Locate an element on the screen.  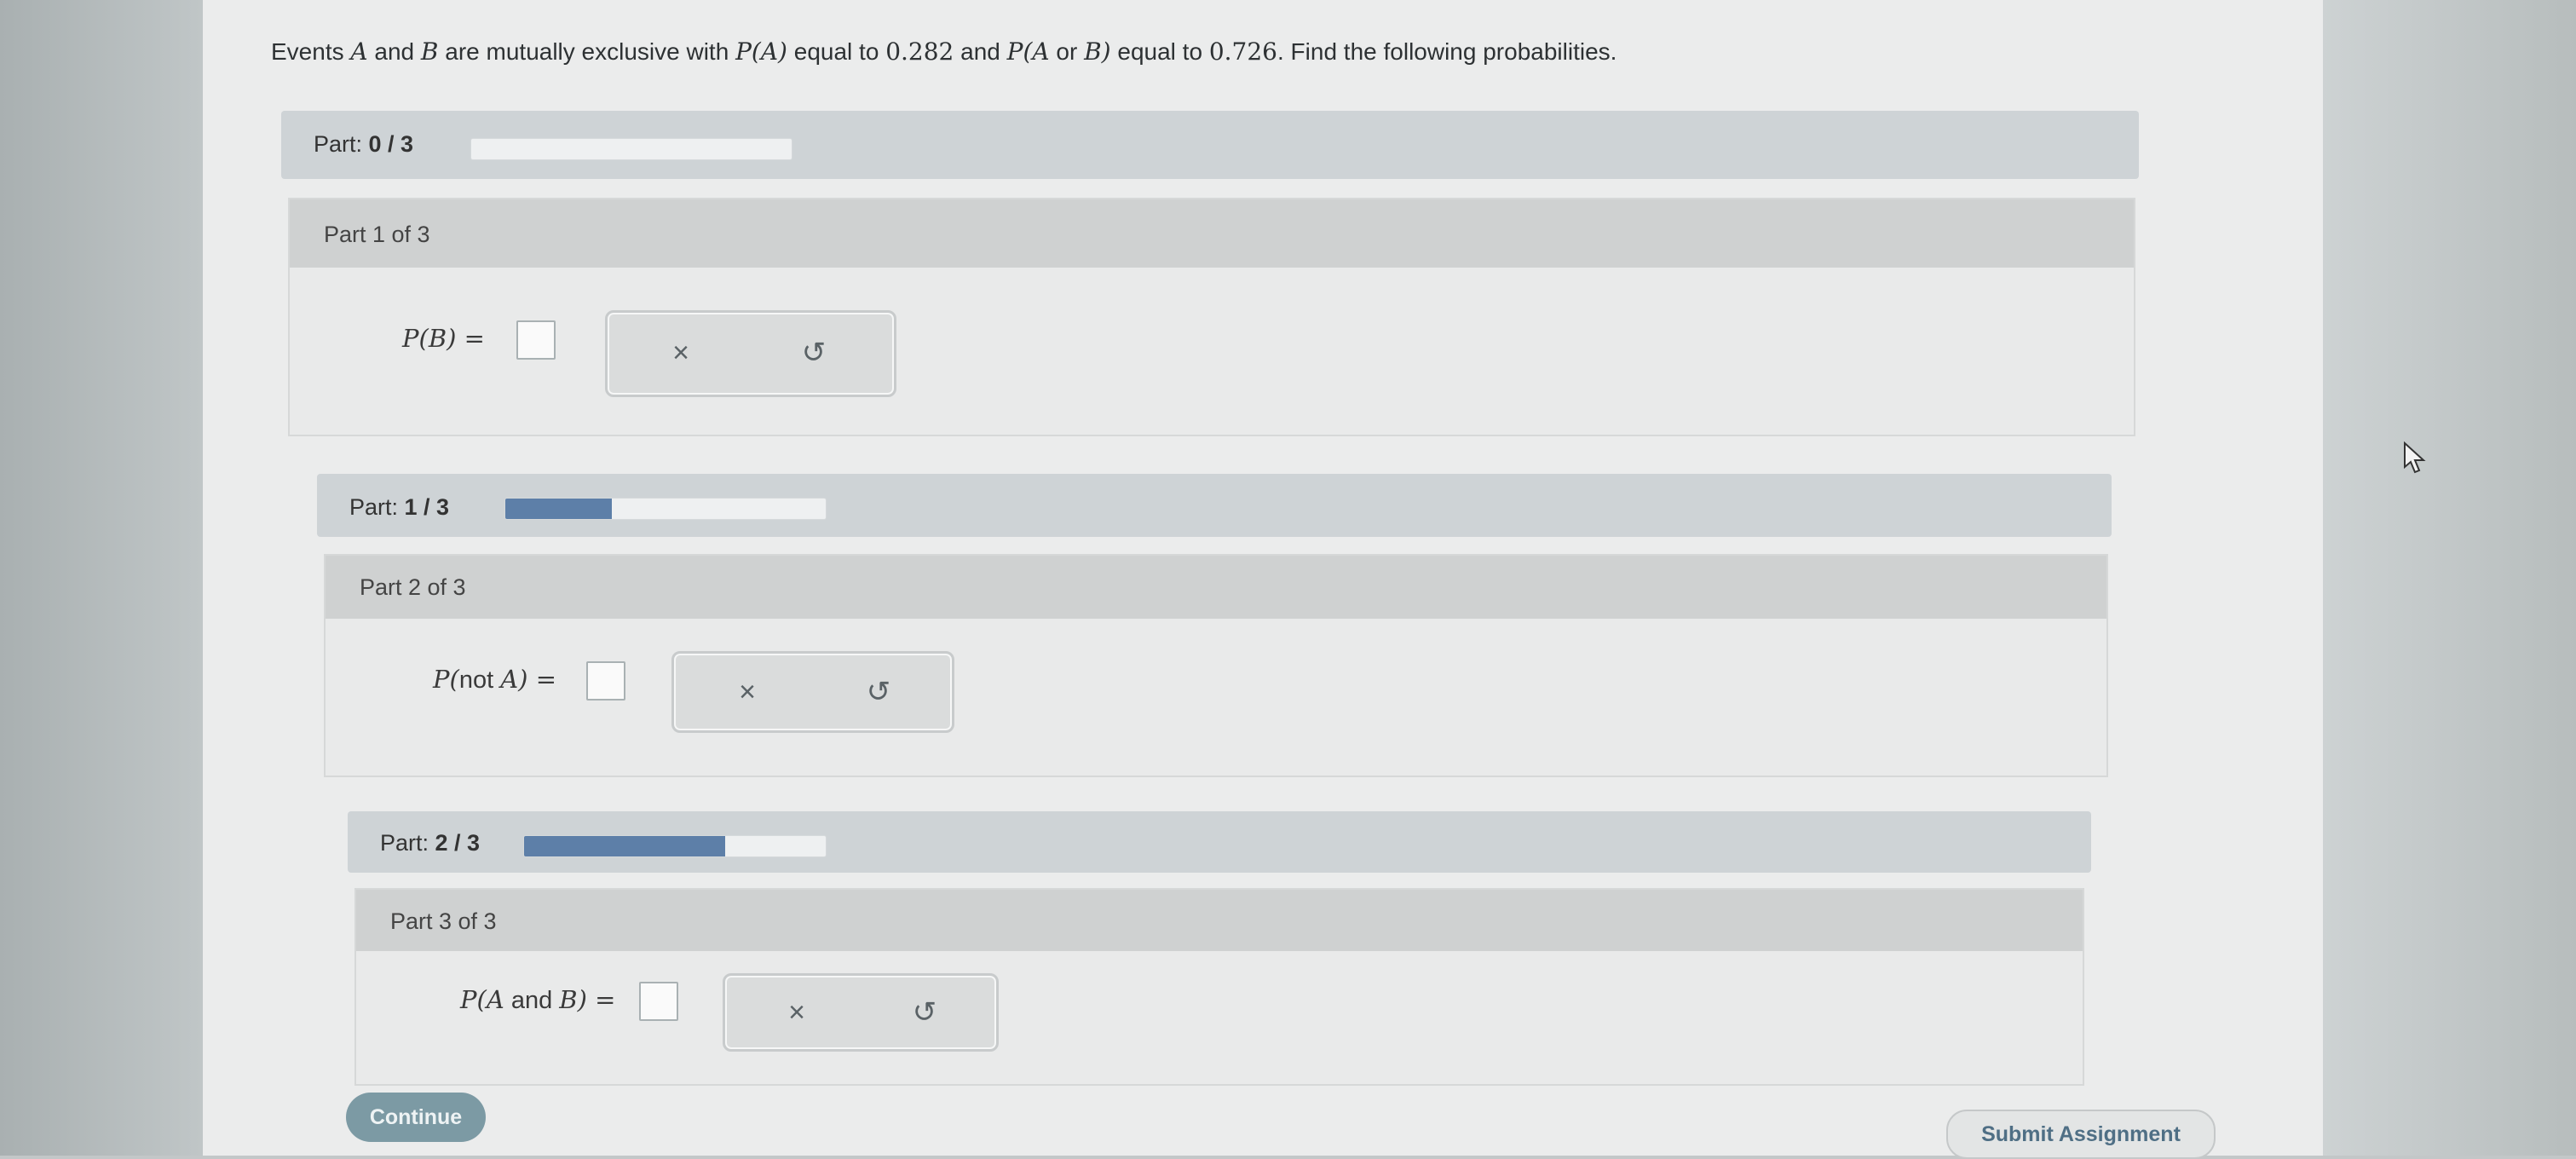
part-2-toolbox: × ↺ is located at coordinates (812, 692).